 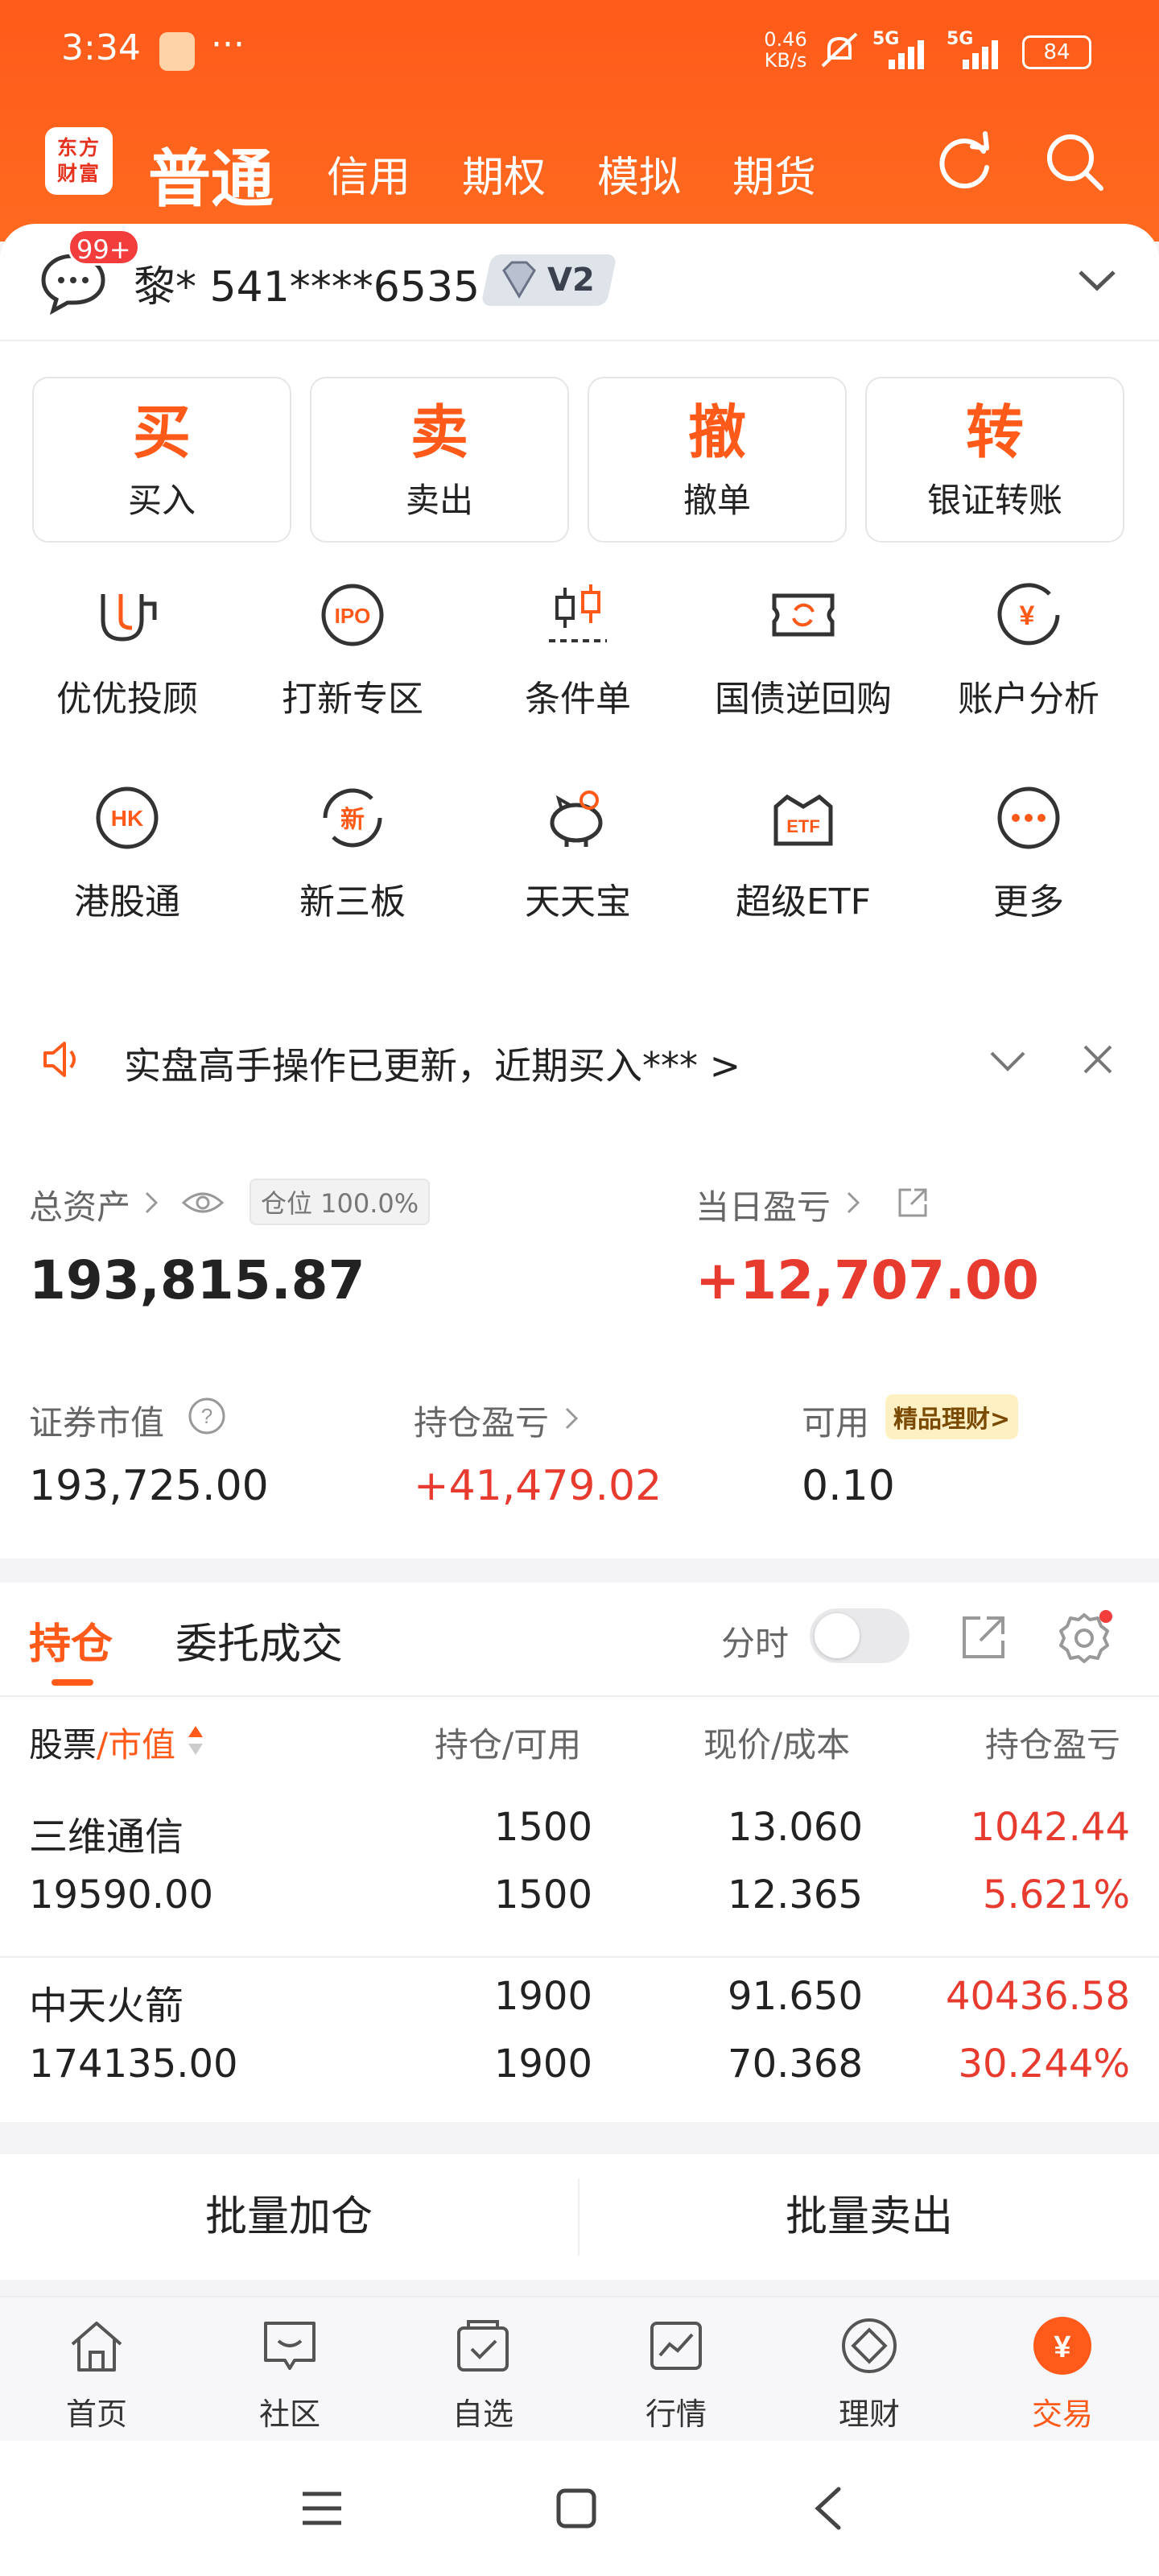 What do you see at coordinates (340, 1202) in the screenshot?
I see `position-ratio-chip: 仓位 100.0%` at bounding box center [340, 1202].